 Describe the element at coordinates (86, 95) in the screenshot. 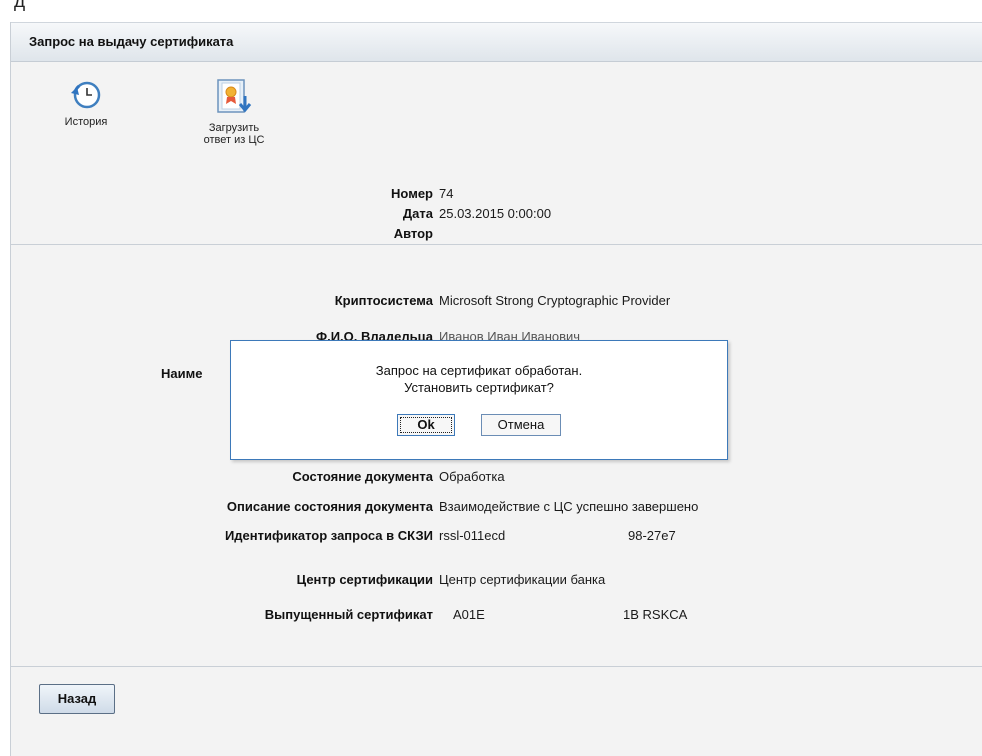

I see `history-clock-icon` at that location.